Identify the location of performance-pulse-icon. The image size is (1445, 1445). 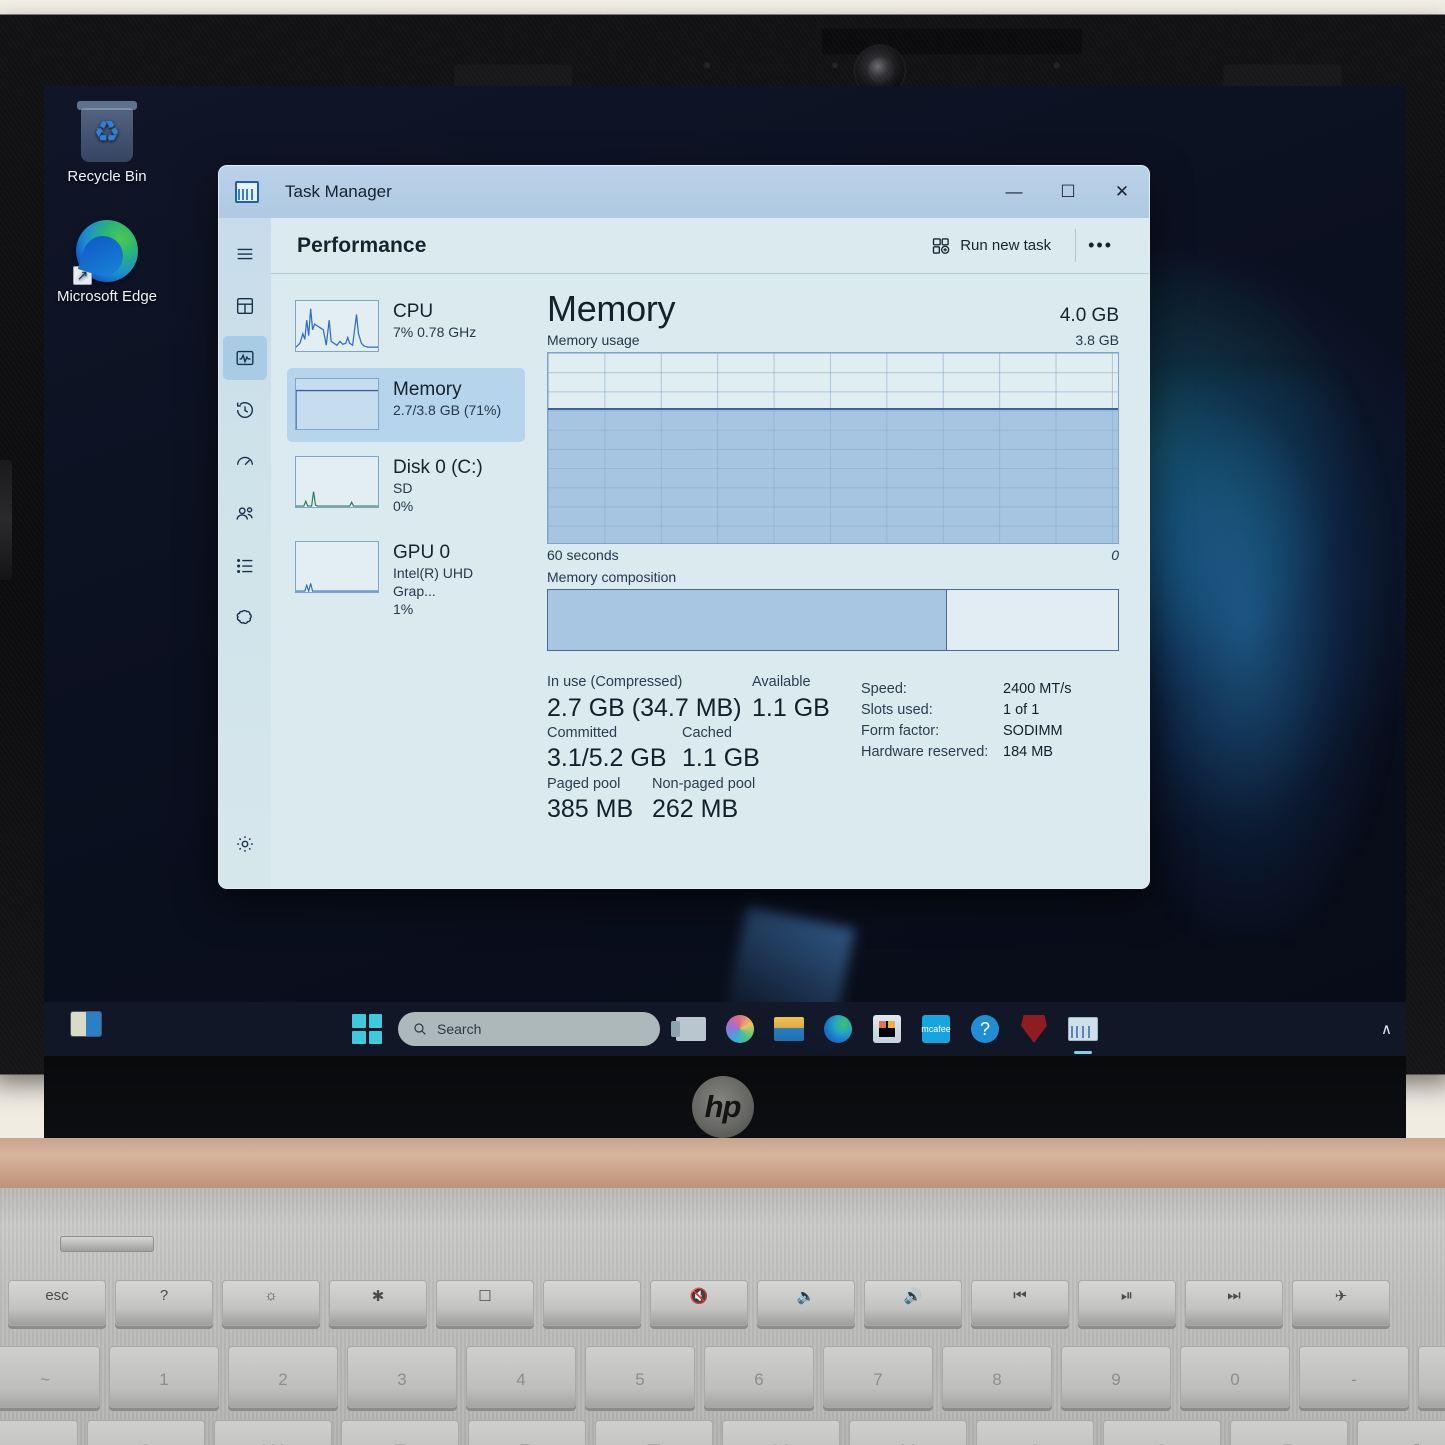
(245, 358).